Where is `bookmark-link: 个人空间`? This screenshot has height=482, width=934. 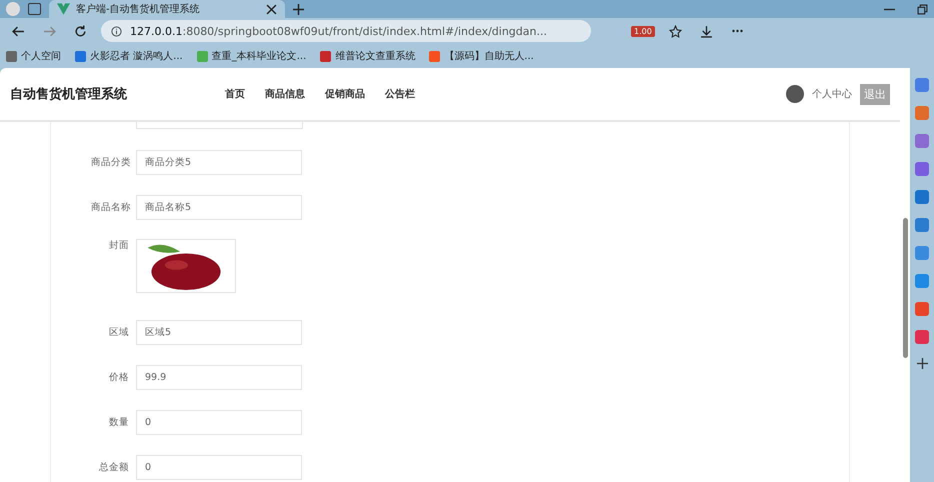 bookmark-link: 个人空间 is located at coordinates (33, 56).